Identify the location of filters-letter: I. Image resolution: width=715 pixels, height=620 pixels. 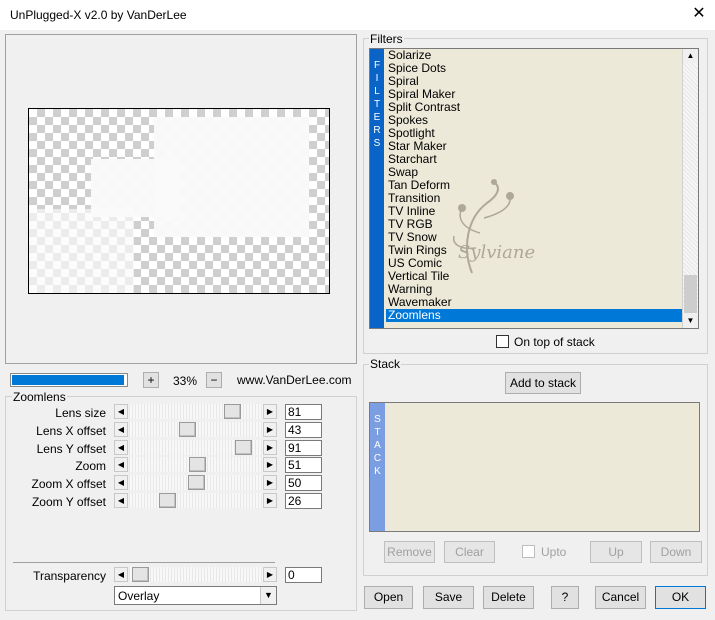
(377, 78).